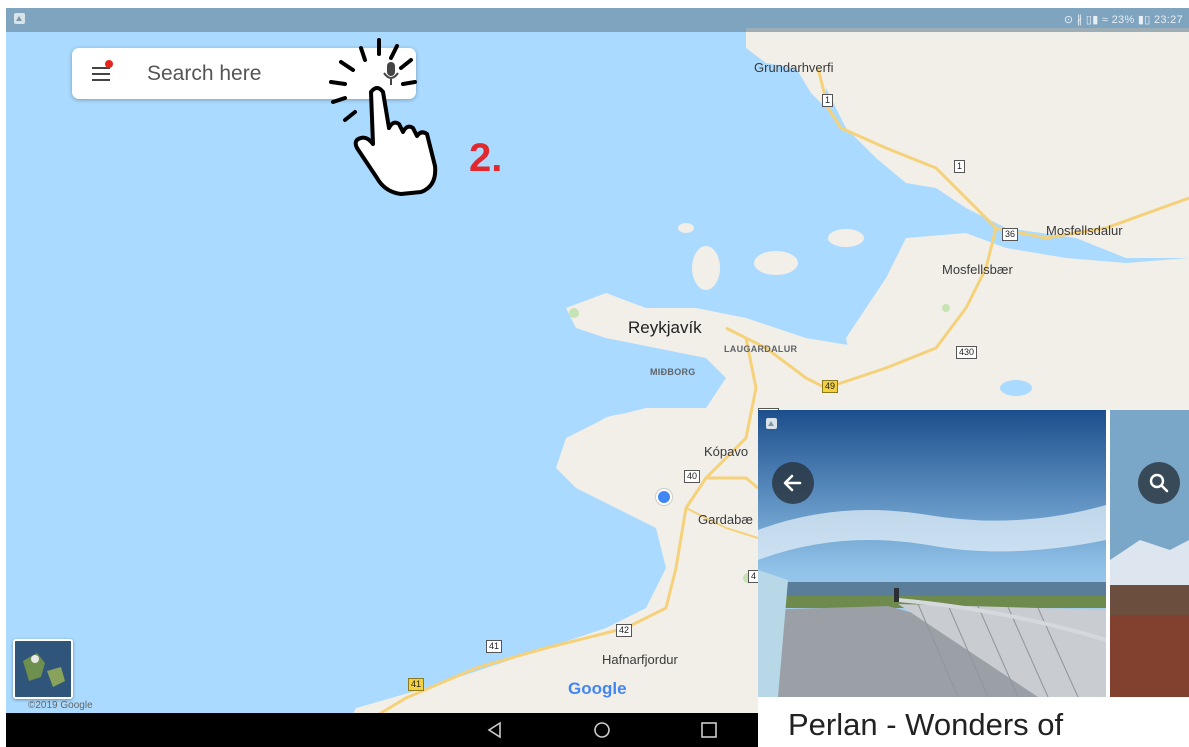 This screenshot has height=747, width=1189. What do you see at coordinates (383, 730) in the screenshot?
I see `android-nav-bar` at bounding box center [383, 730].